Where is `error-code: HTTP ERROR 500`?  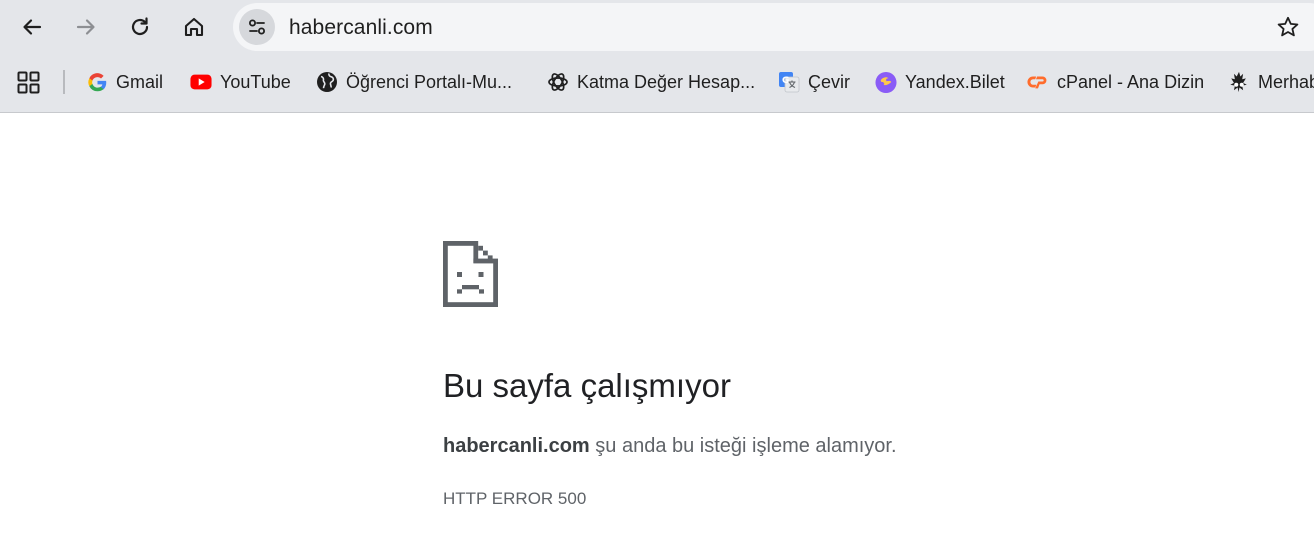
error-code: HTTP ERROR 500 is located at coordinates (515, 498).